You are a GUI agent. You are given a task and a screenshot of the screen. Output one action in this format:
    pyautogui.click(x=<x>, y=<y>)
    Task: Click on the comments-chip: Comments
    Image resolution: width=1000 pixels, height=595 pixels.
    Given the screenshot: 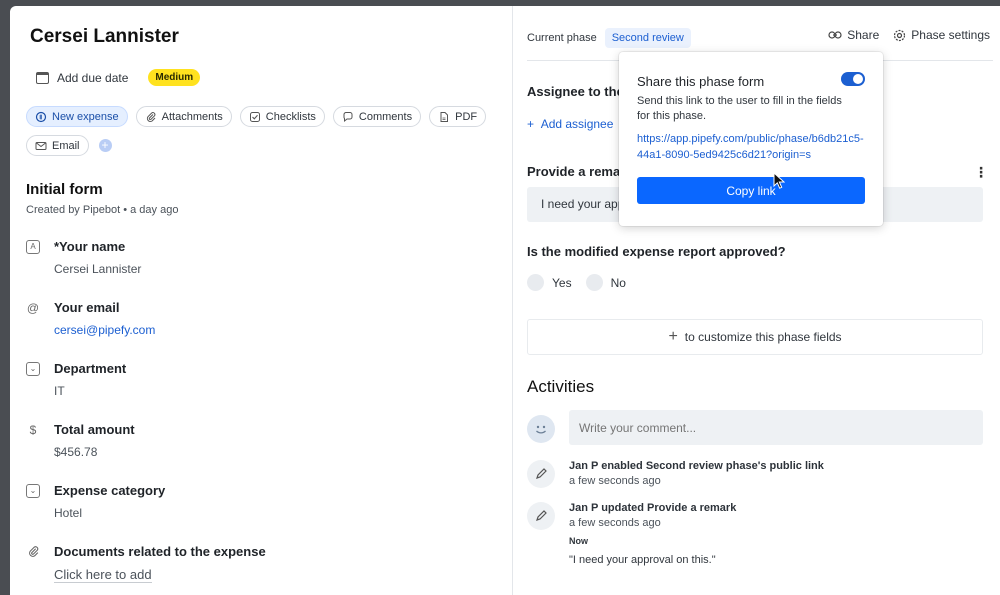 What is the action you would take?
    pyautogui.click(x=377, y=116)
    